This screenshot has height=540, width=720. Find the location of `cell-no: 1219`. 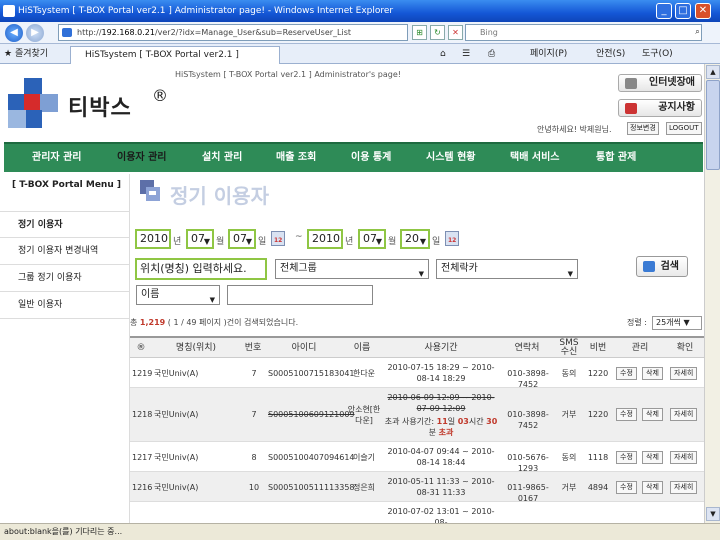

cell-no: 1219 is located at coordinates (142, 373).